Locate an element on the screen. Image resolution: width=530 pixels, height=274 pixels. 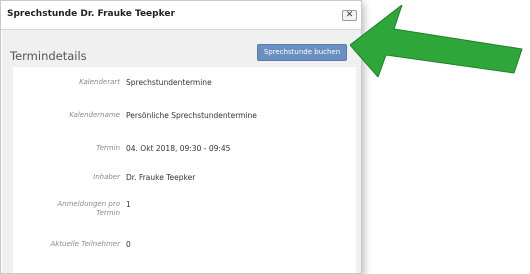
detail-value: Sprechstundentermine is located at coordinates (169, 82).